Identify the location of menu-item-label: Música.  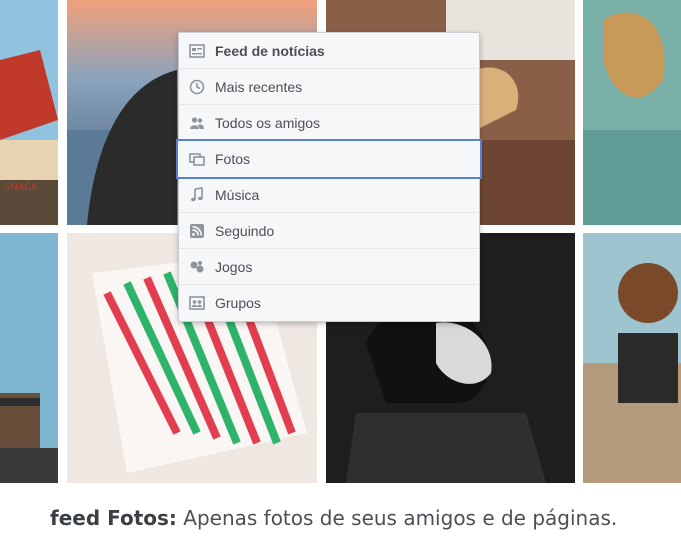
(237, 194).